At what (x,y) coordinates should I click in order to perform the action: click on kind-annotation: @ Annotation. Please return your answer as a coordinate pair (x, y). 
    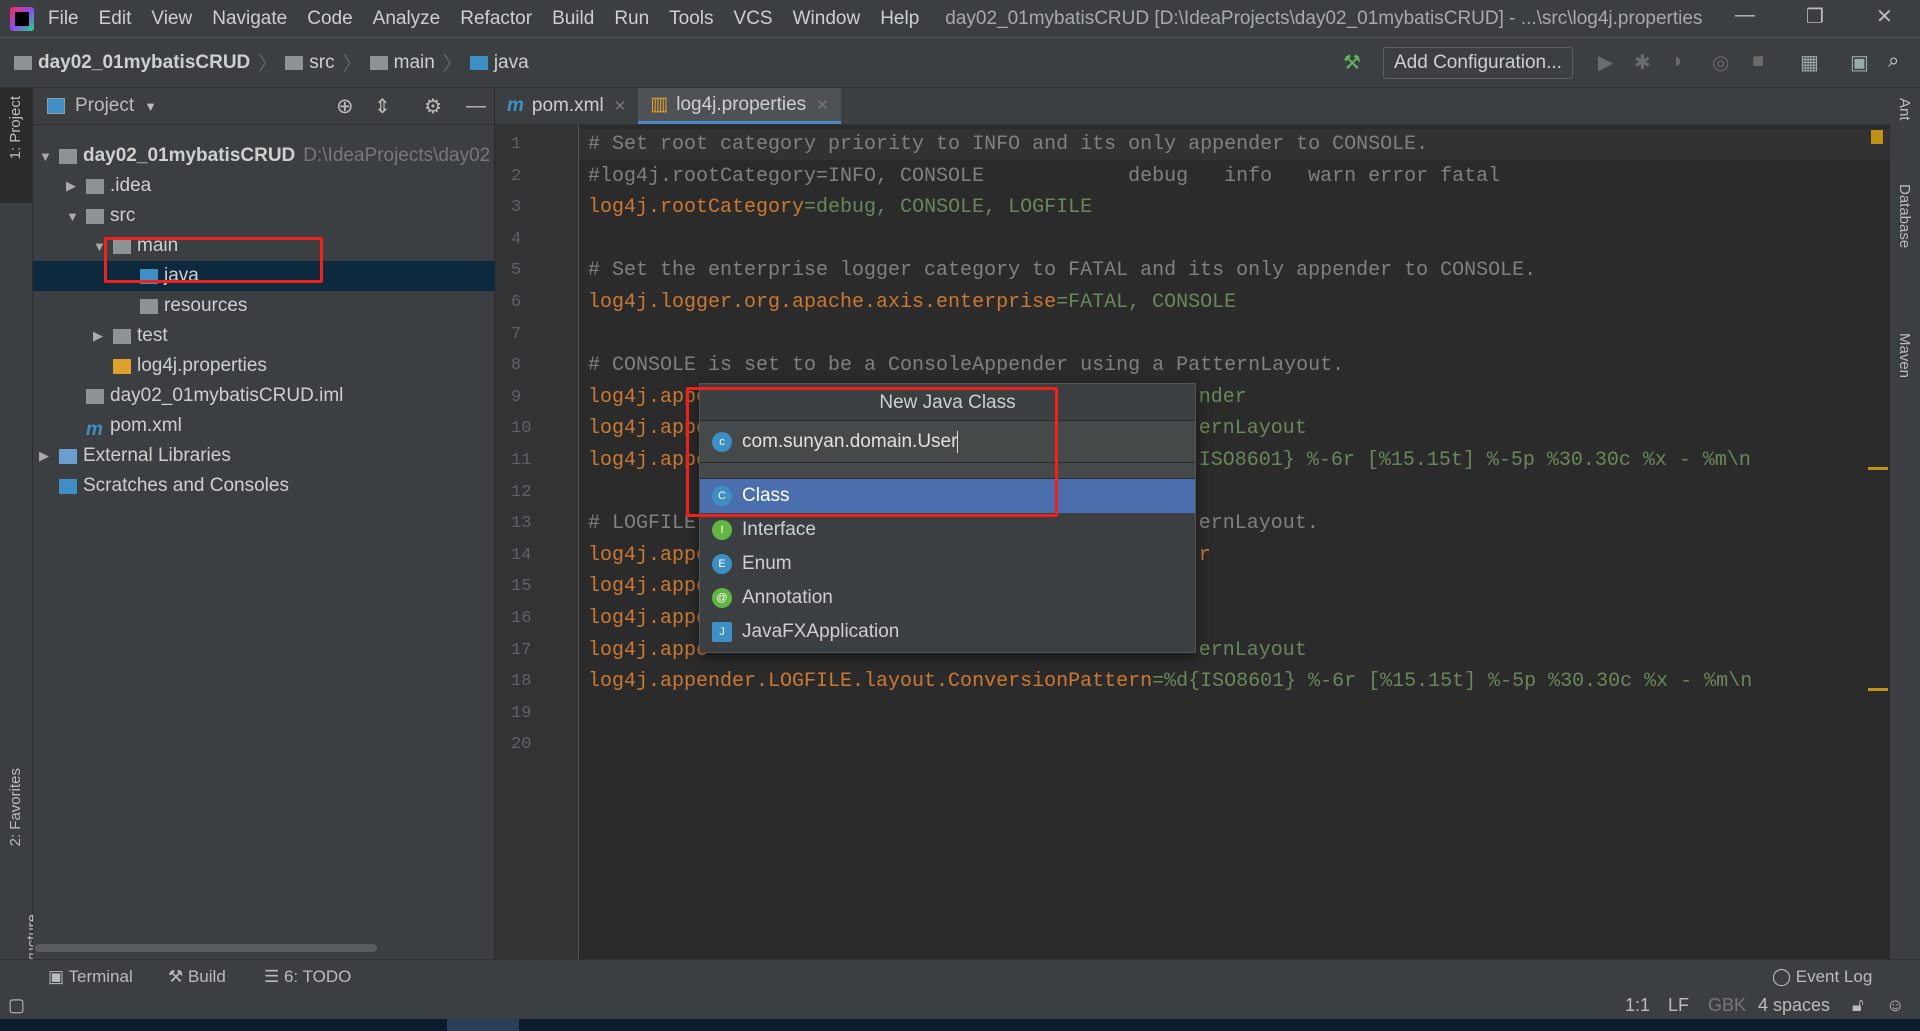
    Looking at the image, I should click on (947, 598).